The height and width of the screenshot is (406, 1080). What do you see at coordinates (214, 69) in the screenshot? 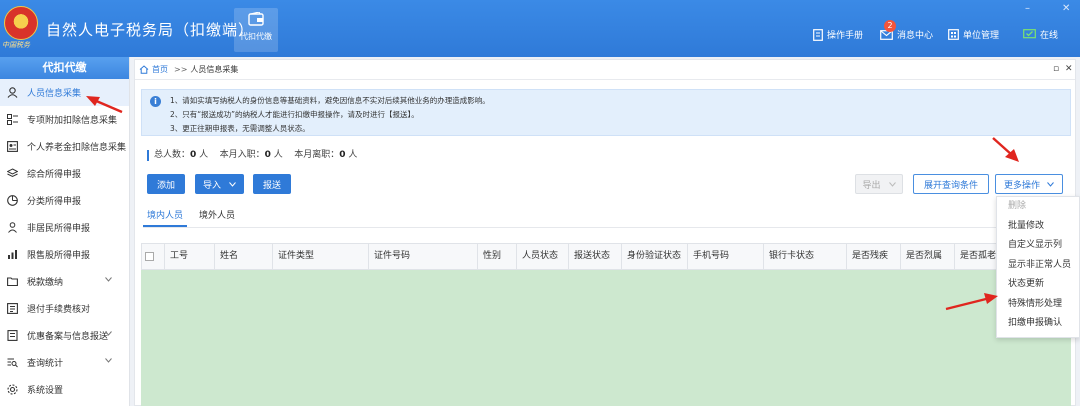
I see `breadcrumb-current: 人员信息采集` at bounding box center [214, 69].